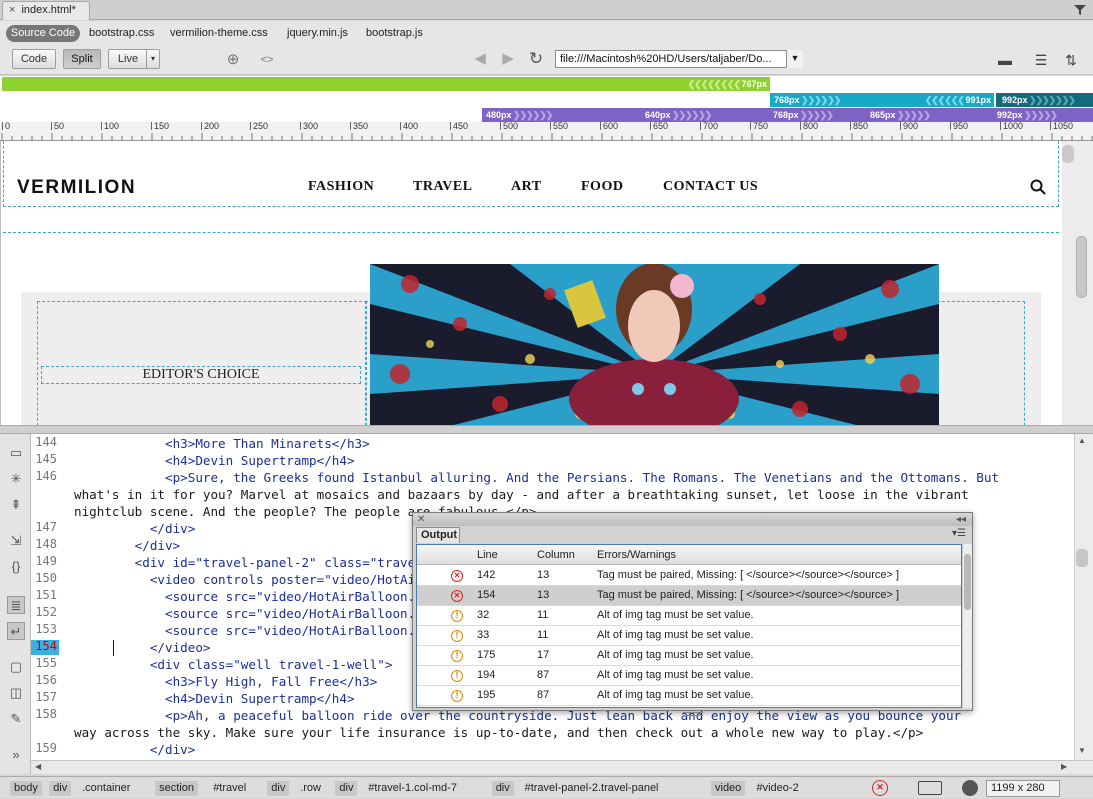 The width and height of the screenshot is (1093, 799). What do you see at coordinates (689, 656) in the screenshot?
I see `output-row: ! 175 17 Alt of img tag must be set value.` at bounding box center [689, 656].